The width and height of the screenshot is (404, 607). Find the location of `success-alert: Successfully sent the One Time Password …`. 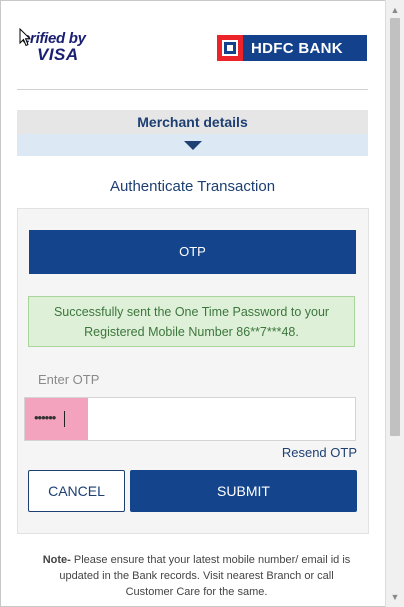

success-alert: Successfully sent the One Time Password … is located at coordinates (191, 321).